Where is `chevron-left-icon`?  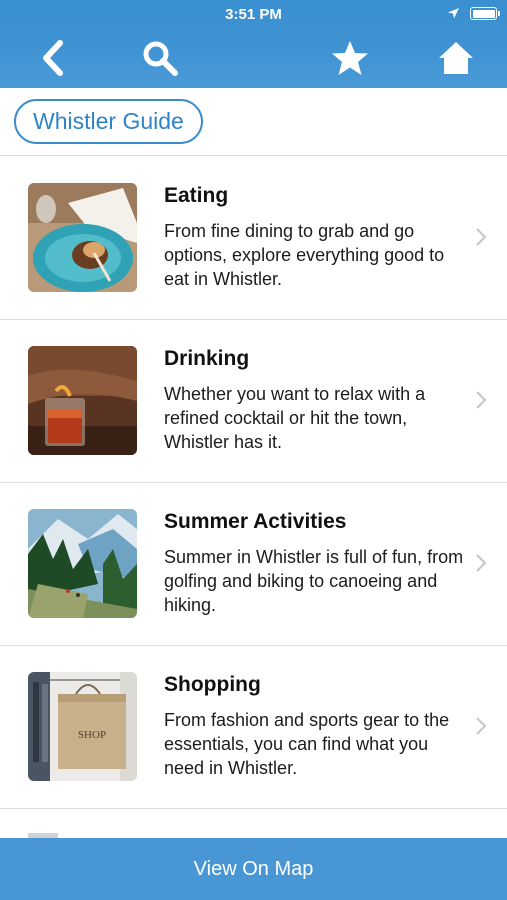 chevron-left-icon is located at coordinates (53, 58).